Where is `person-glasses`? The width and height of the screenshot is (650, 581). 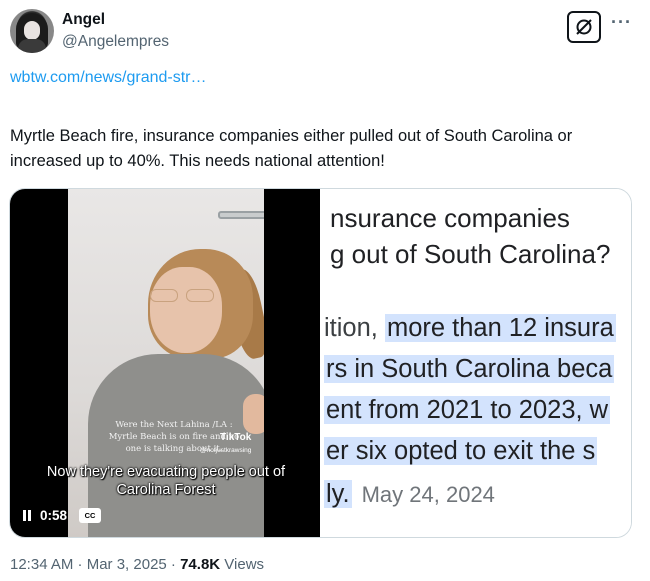
person-glasses is located at coordinates (185, 296).